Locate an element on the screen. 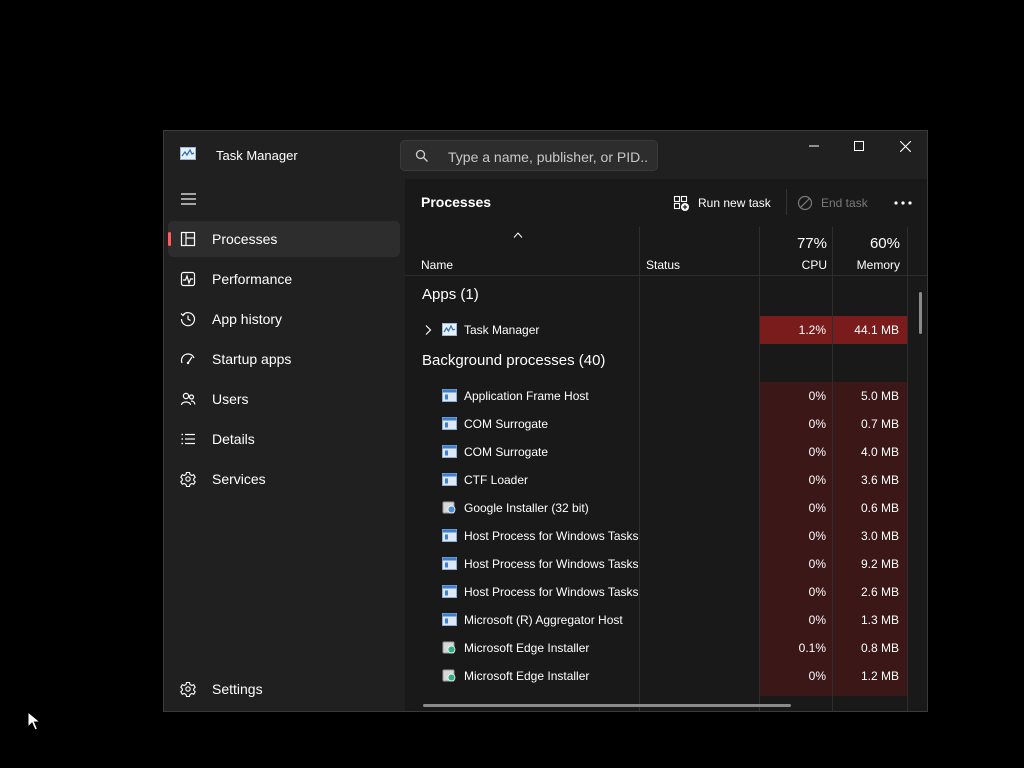 This screenshot has height=768, width=1024. process-name: Google Installer (32 bit) is located at coordinates (526, 508).